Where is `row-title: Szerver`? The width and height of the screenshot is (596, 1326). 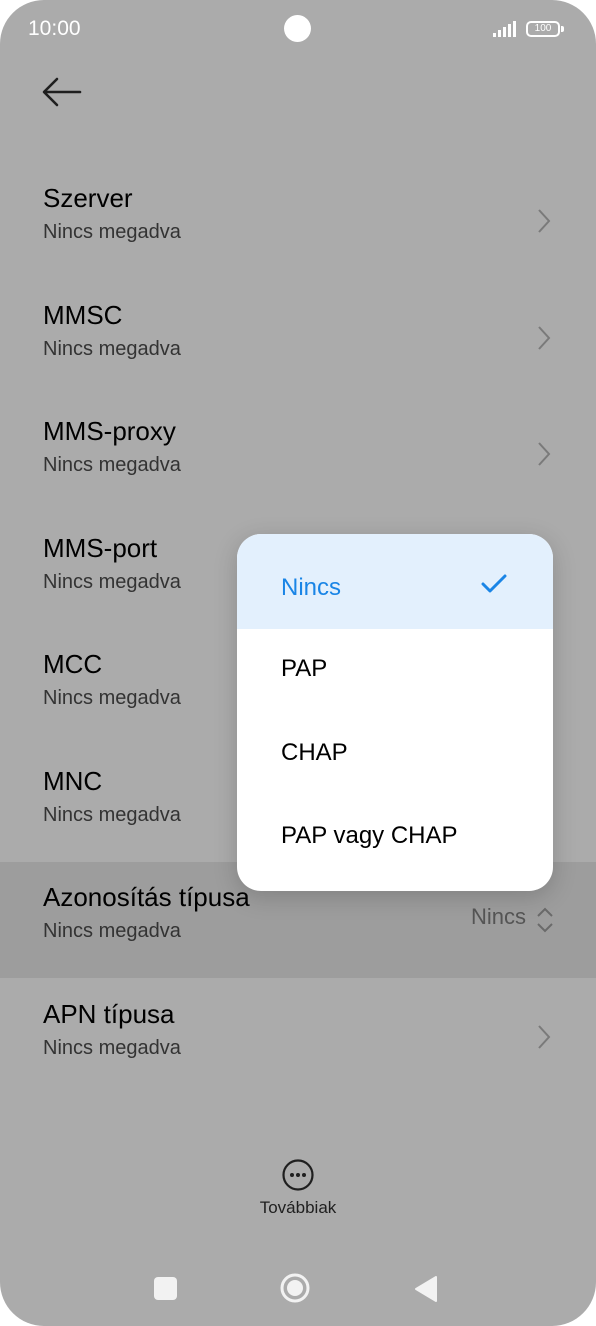
row-title: Szerver is located at coordinates (88, 198).